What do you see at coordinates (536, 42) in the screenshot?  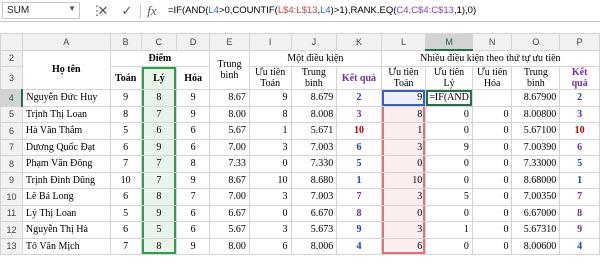 I see `column-header-o: O` at bounding box center [536, 42].